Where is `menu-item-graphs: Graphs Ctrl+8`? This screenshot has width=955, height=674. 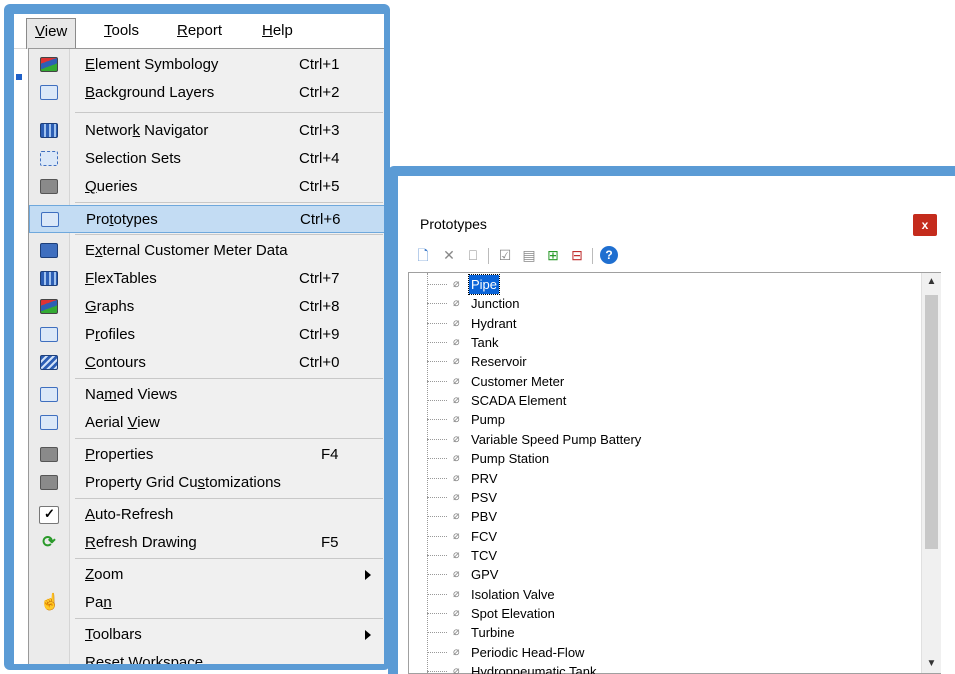
menu-item-graphs: Graphs Ctrl+8 is located at coordinates (206, 307).